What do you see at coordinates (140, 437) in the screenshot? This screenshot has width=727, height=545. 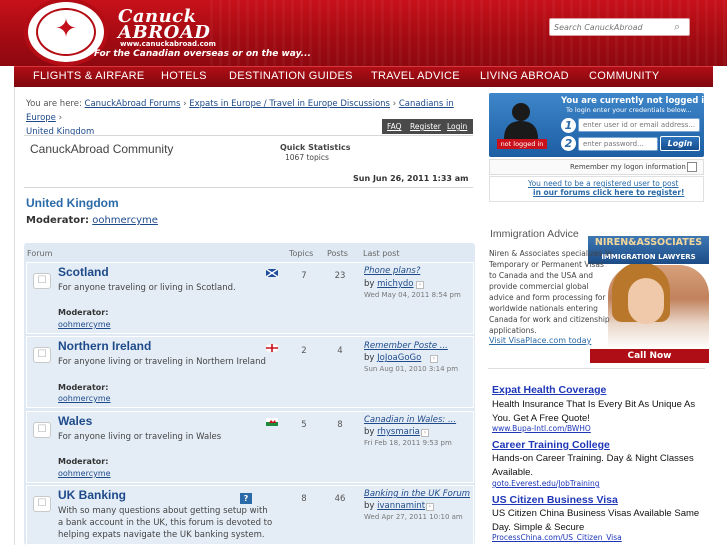 I see `forum-description: For anyone living or traveling in Wales` at bounding box center [140, 437].